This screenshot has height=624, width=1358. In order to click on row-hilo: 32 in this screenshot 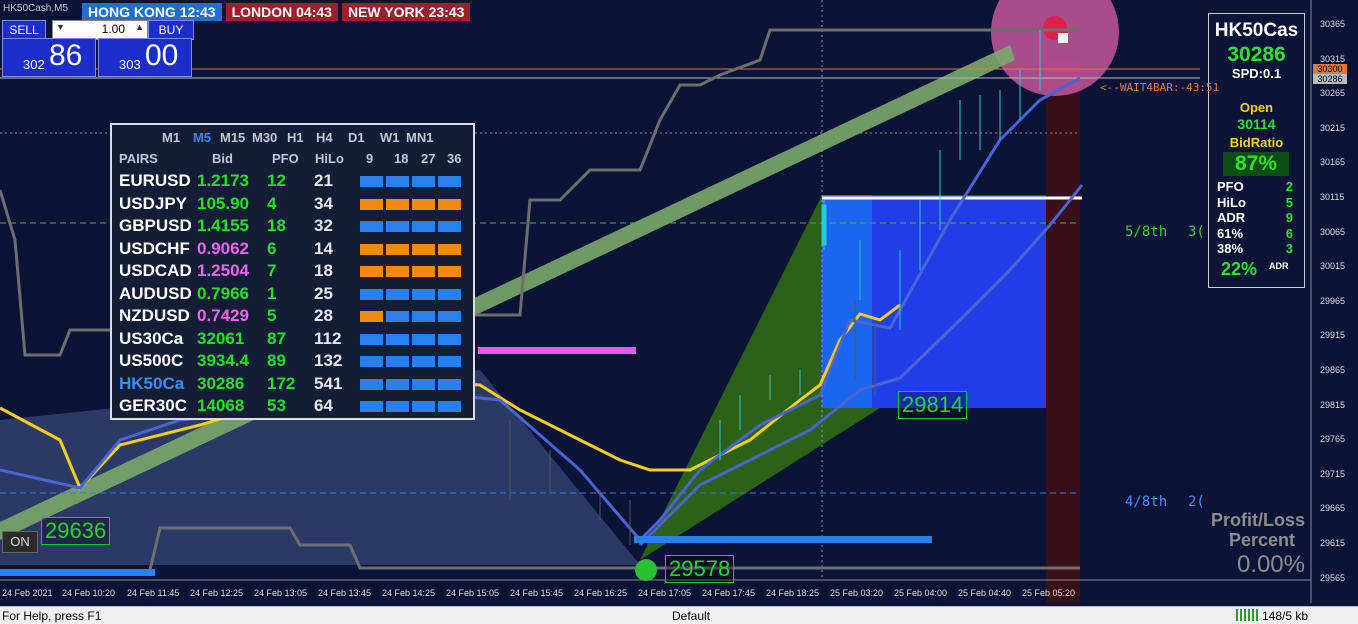, I will do `click(323, 225)`.